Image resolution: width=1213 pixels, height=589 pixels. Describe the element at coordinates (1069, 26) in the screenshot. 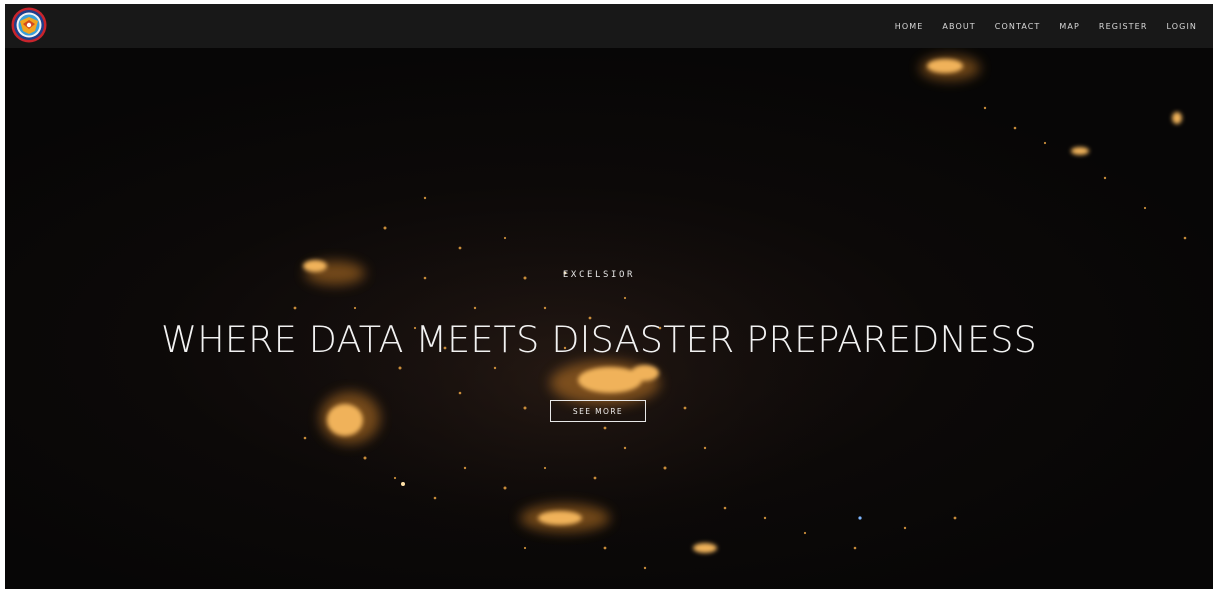

I see `nav-link-map: MAP` at that location.